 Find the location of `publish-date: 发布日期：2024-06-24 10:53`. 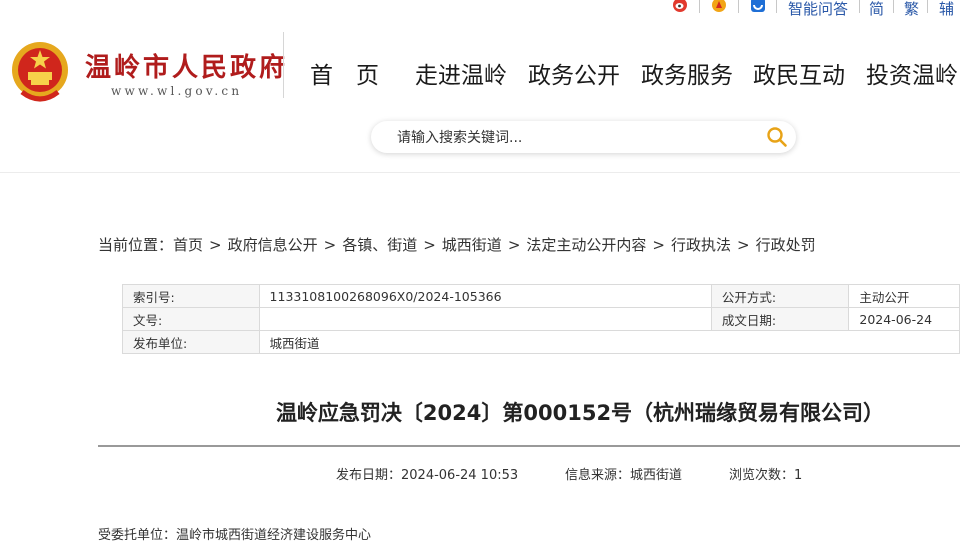

publish-date: 发布日期：2024-06-24 10:53 is located at coordinates (427, 475).